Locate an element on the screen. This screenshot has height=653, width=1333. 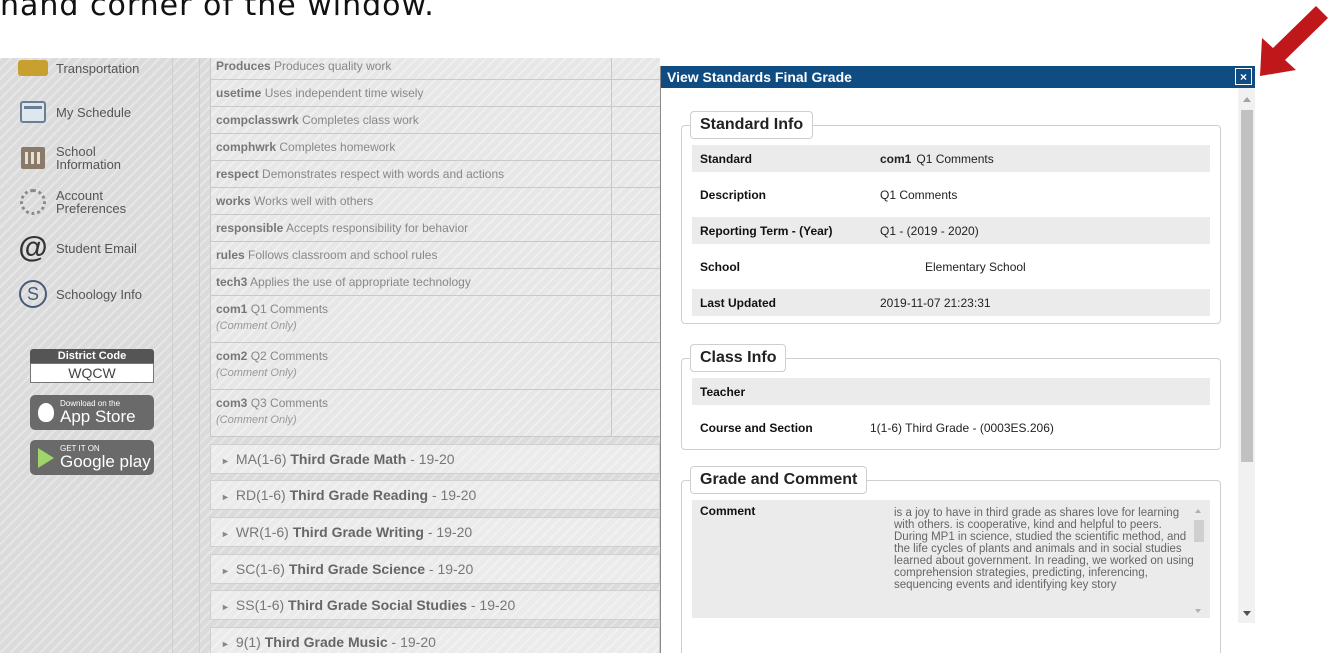
sidebar-item-account-preferences: Account Preferences is located at coordinates (74, 202).